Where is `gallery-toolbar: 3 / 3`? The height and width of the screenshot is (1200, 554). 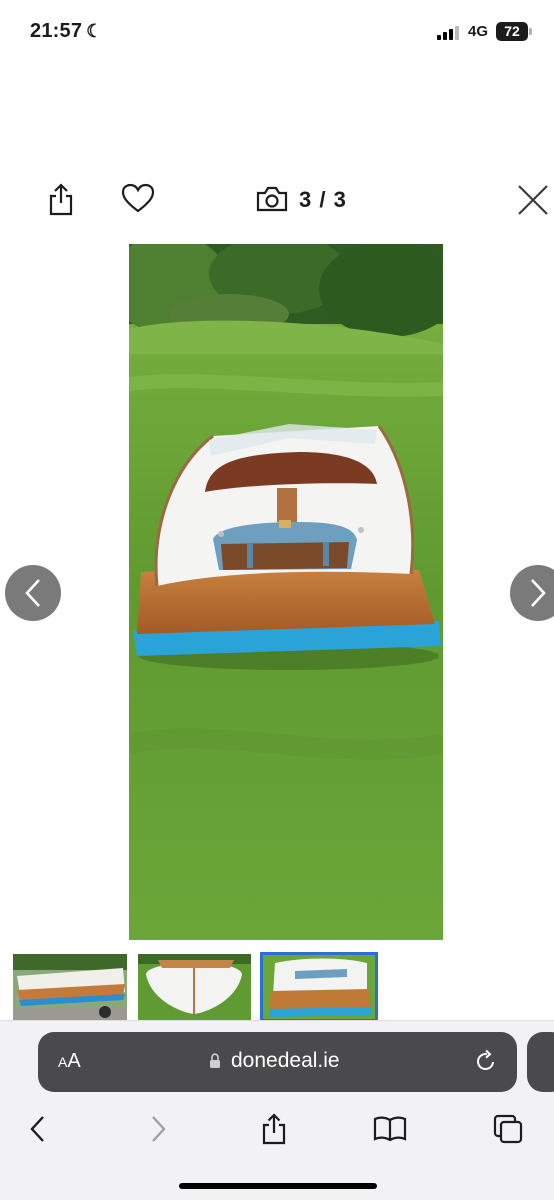
gallery-toolbar: 3 / 3 is located at coordinates (277, 201).